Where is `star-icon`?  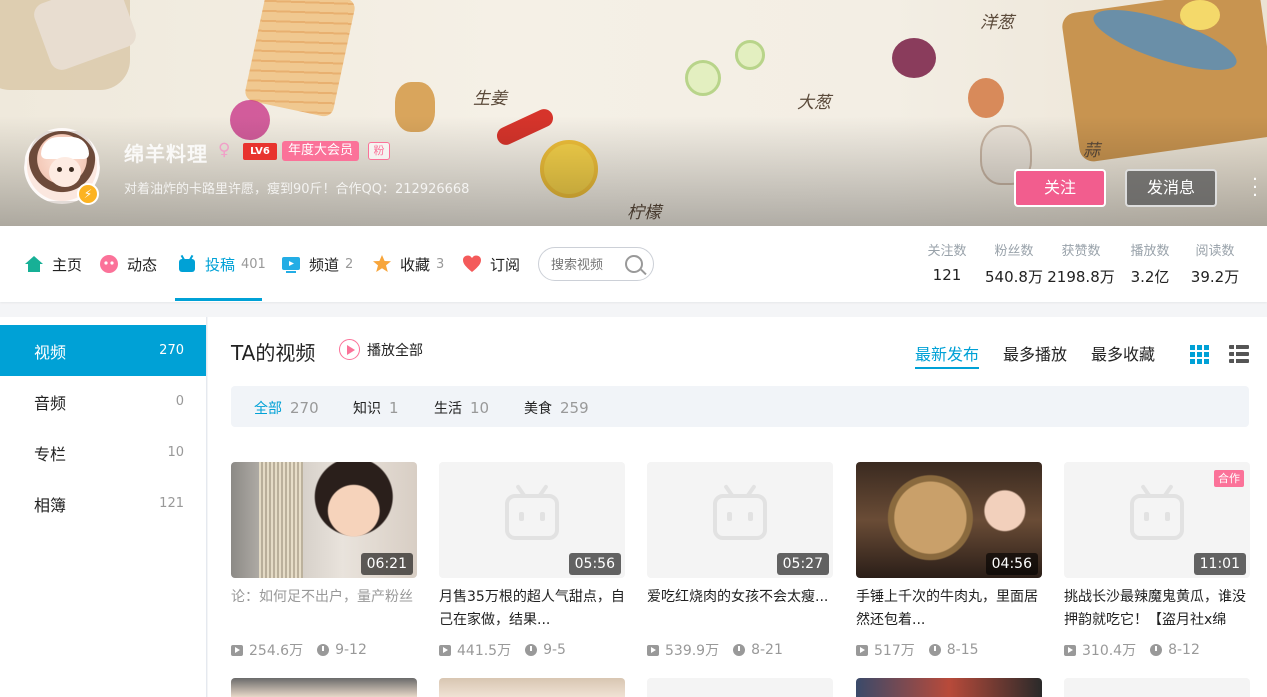 star-icon is located at coordinates (382, 263).